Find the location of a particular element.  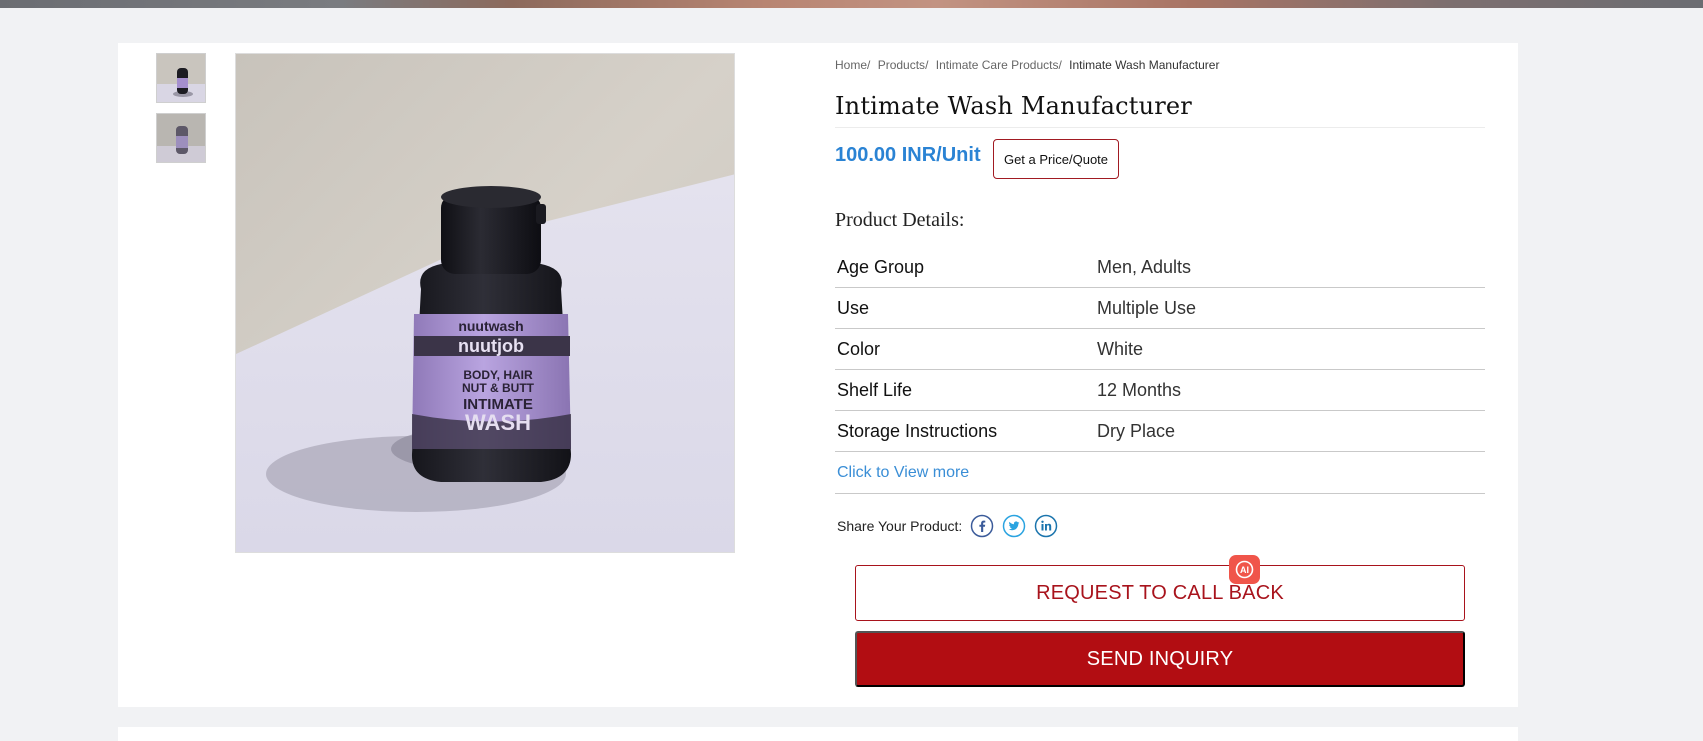

bottle-logo-text: nuutjob is located at coordinates (491, 346).